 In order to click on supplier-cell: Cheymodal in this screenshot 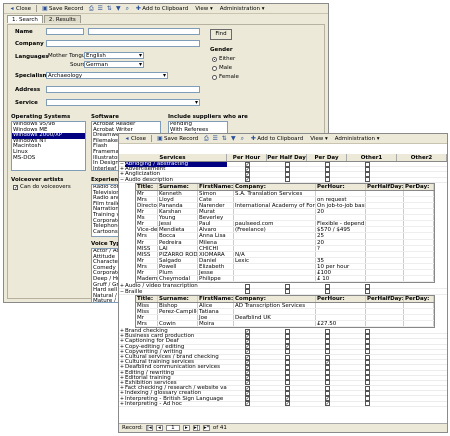, I will do `click(178, 279)`.